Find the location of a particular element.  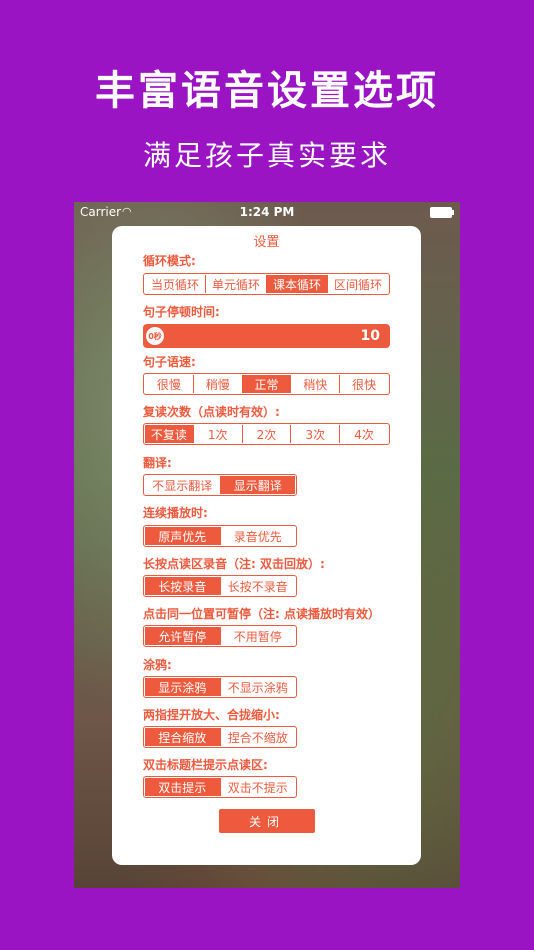

segment-option: 双击不提示 is located at coordinates (258, 787).